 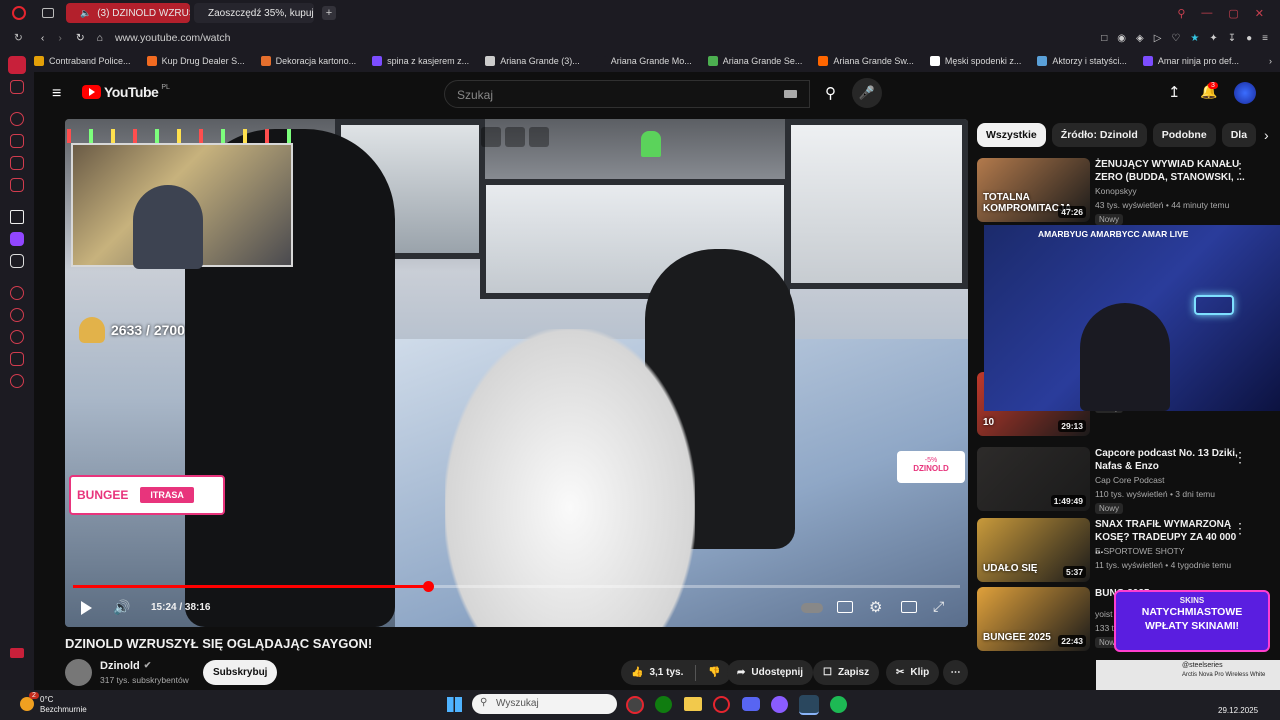 What do you see at coordinates (17, 337) in the screenshot?
I see `history-icon` at bounding box center [17, 337].